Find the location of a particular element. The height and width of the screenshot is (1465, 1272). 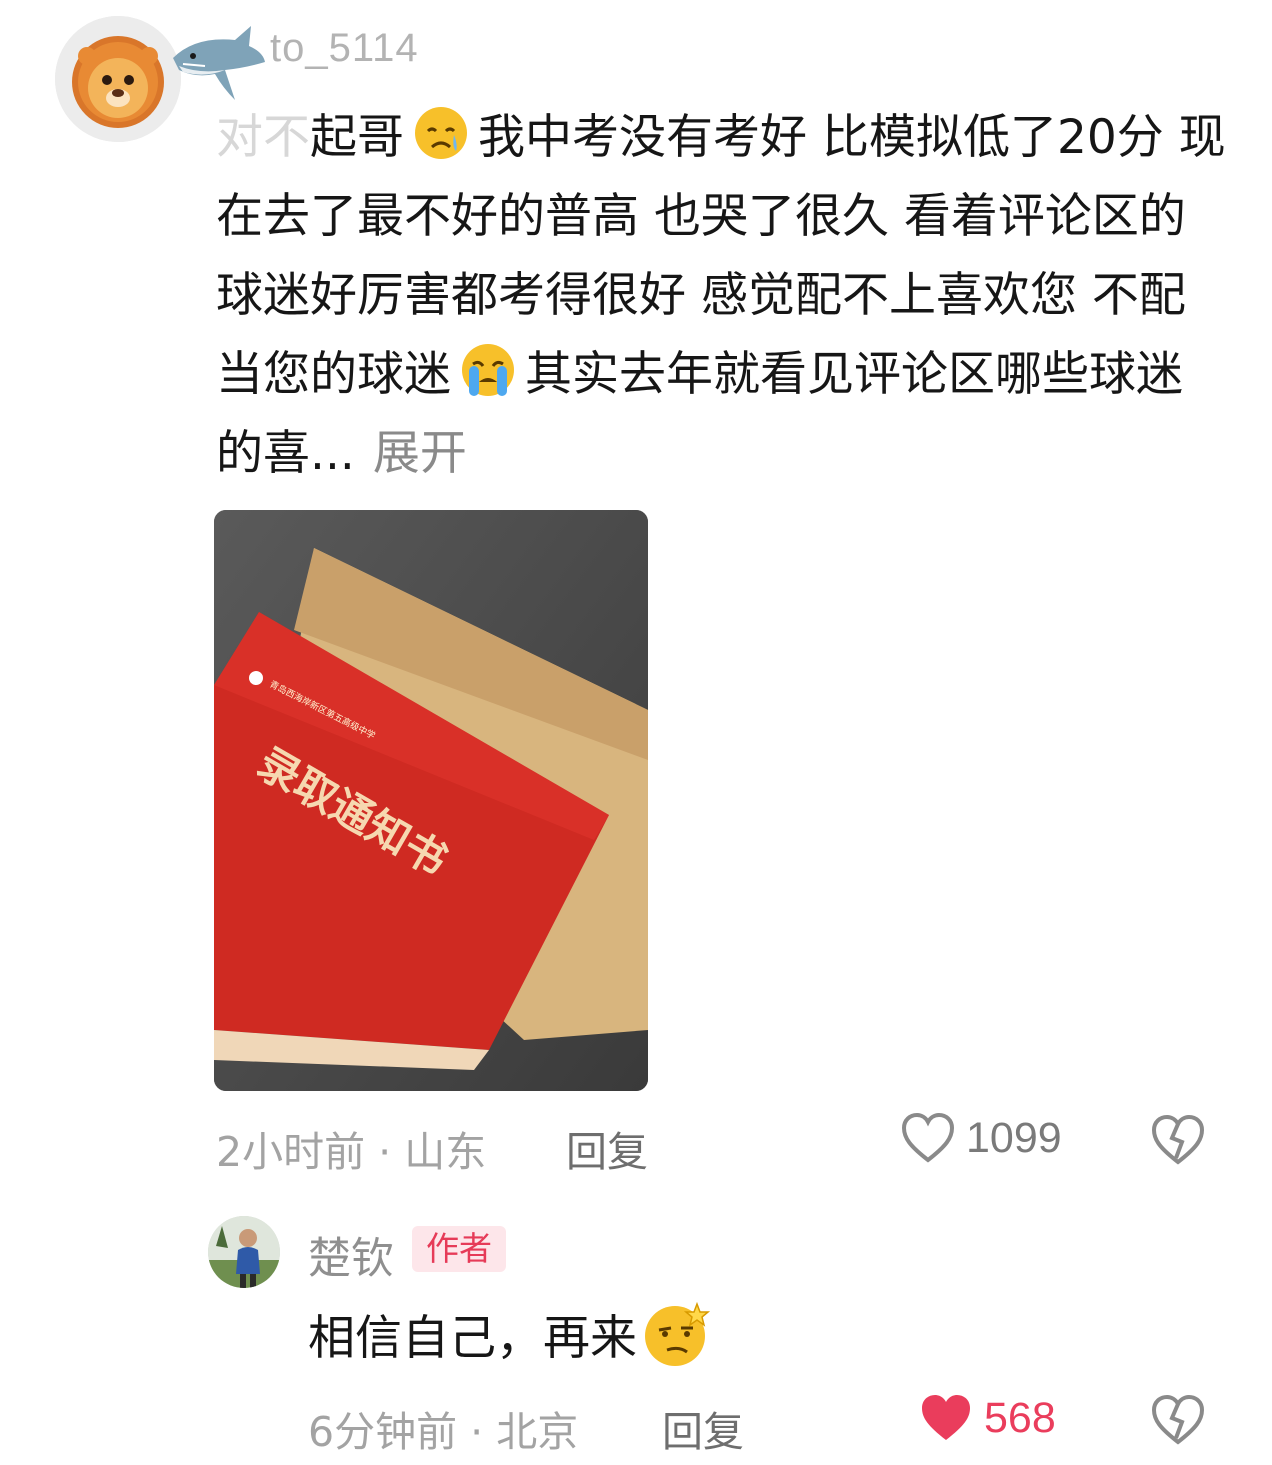

reply-dislike-button is located at coordinates (1178, 1422).